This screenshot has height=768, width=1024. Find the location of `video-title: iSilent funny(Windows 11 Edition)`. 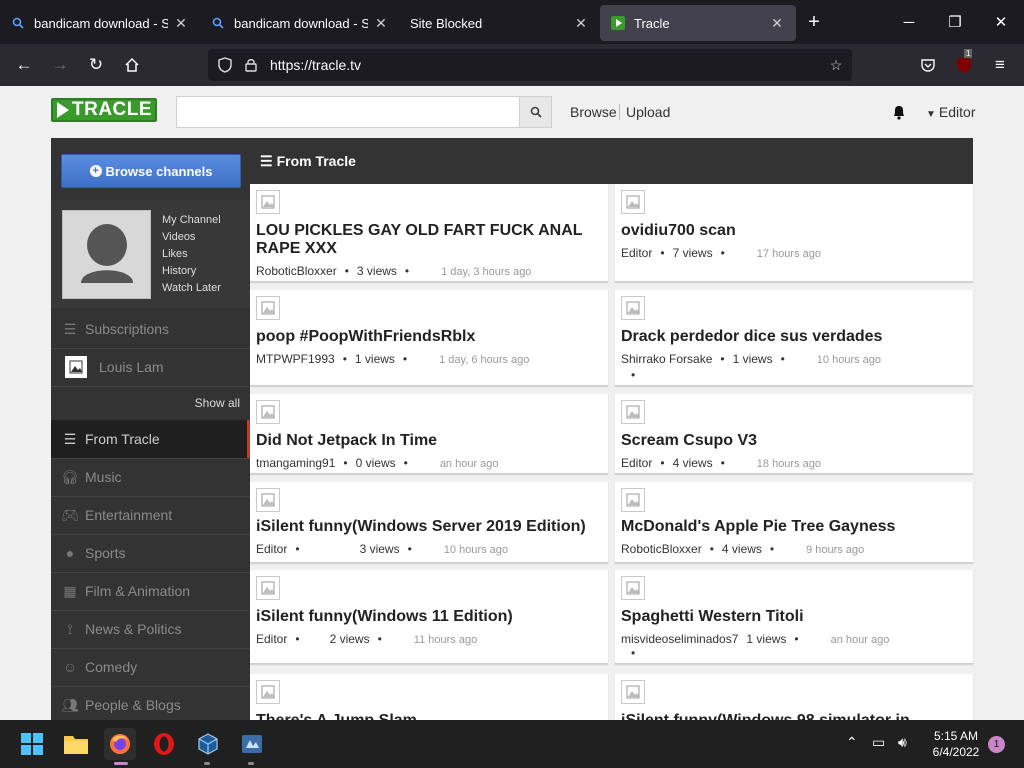

video-title: iSilent funny(Windows 11 Edition) is located at coordinates (426, 617).